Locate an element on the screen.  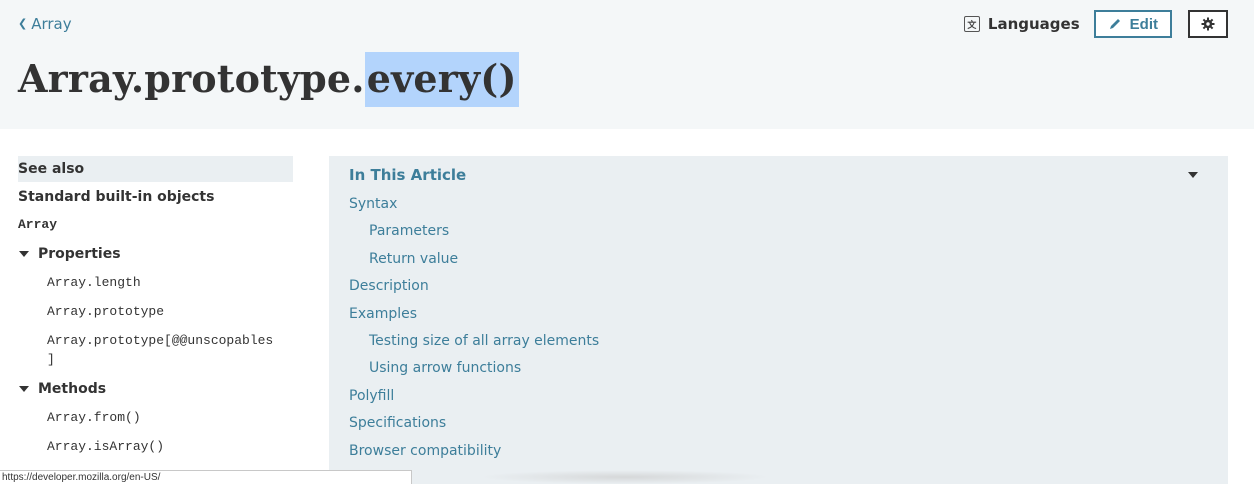
sidebar-array-link: Array is located at coordinates (155, 228).